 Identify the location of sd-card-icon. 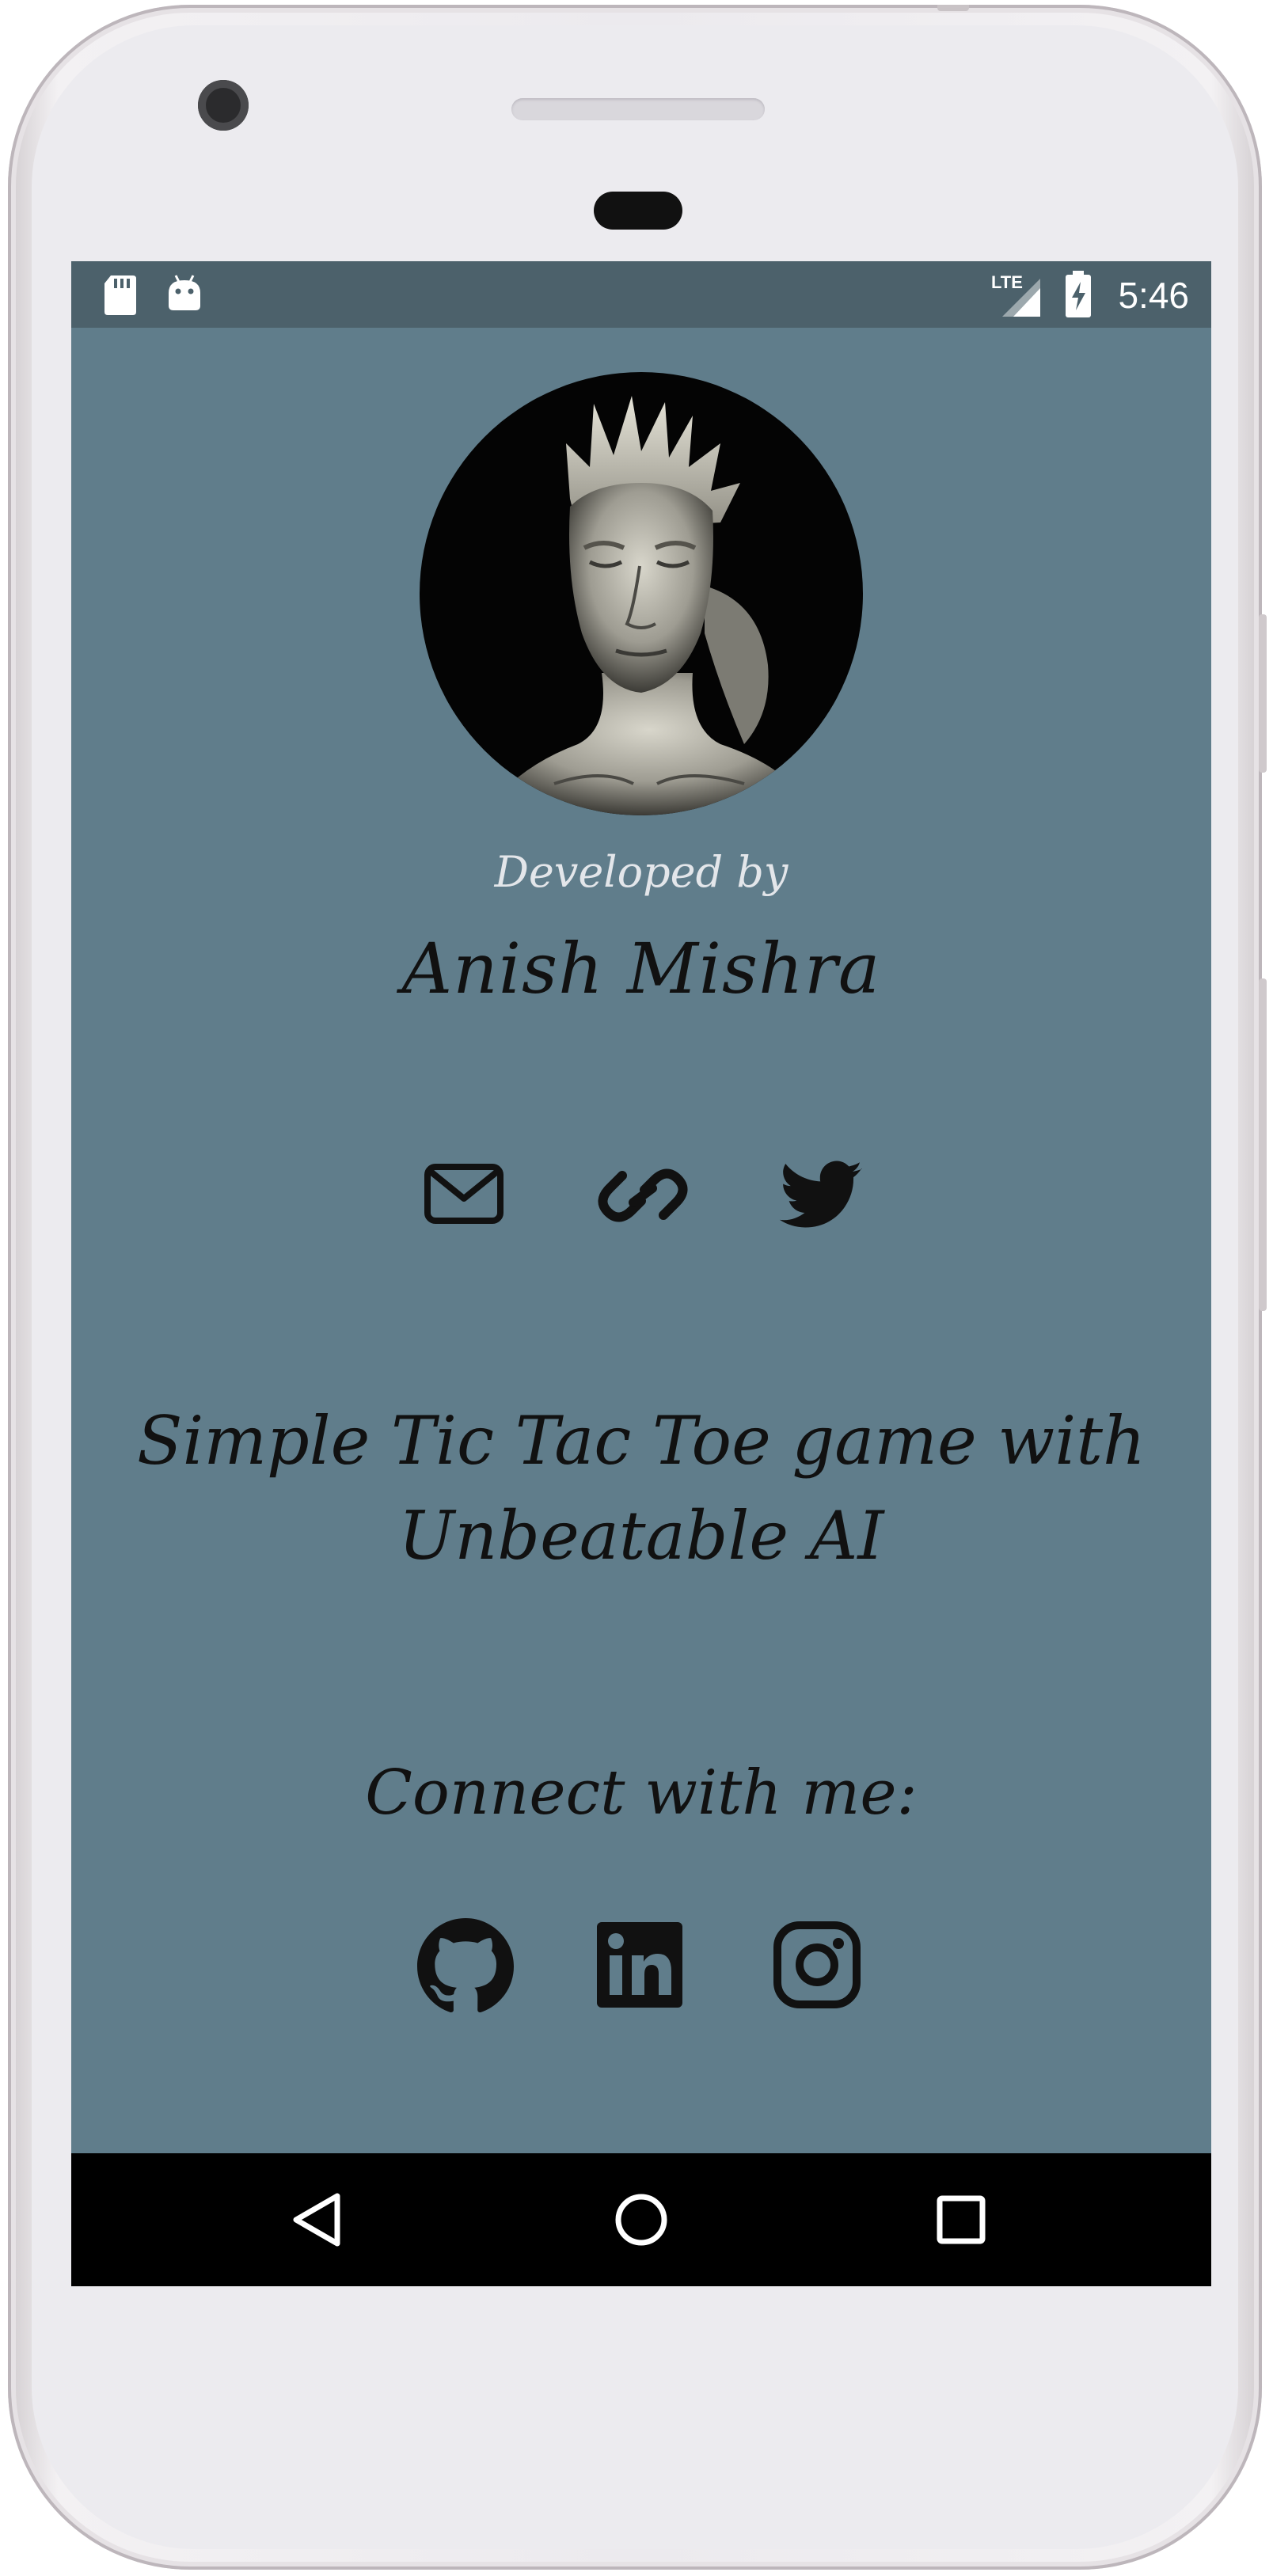
(120, 296).